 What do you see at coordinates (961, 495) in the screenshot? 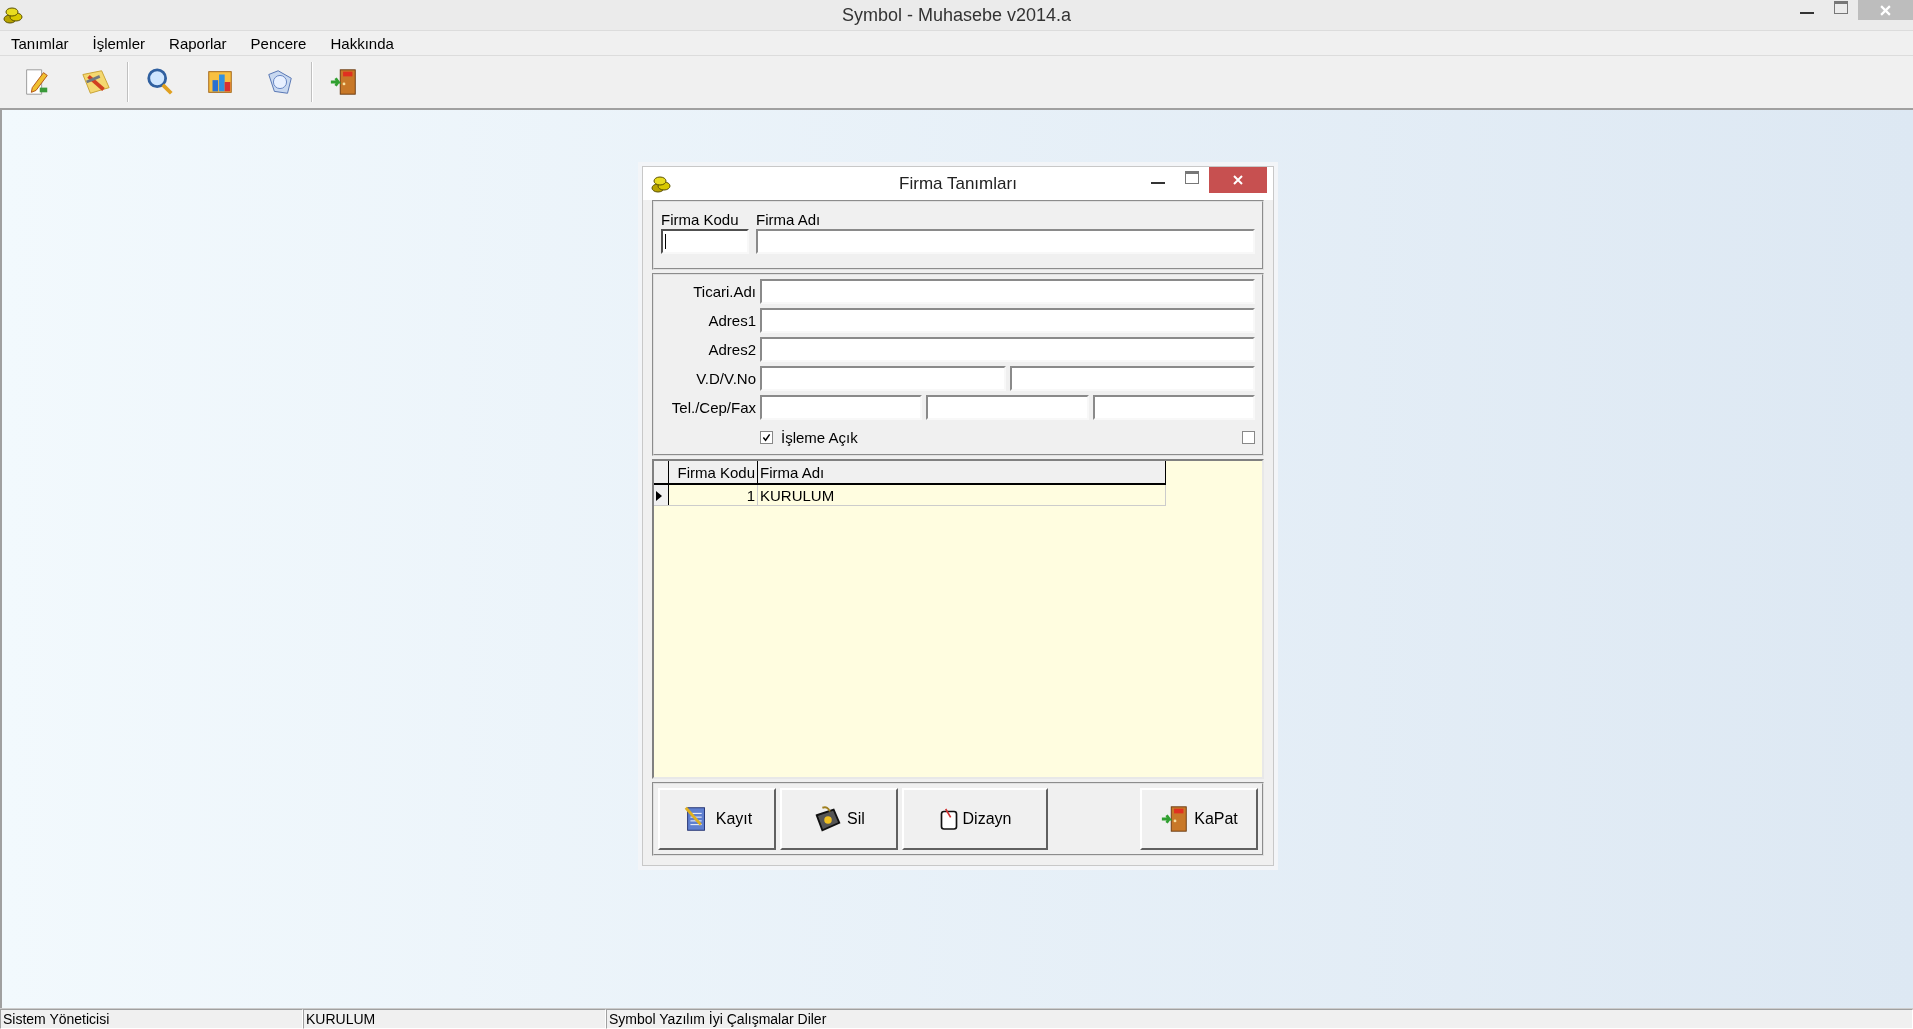
I see `table-cell: KURULUM` at bounding box center [961, 495].